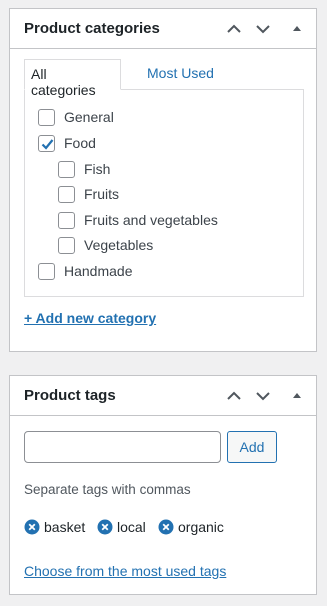 The image size is (327, 606). I want to click on category-item-general: General, so click(76, 117).